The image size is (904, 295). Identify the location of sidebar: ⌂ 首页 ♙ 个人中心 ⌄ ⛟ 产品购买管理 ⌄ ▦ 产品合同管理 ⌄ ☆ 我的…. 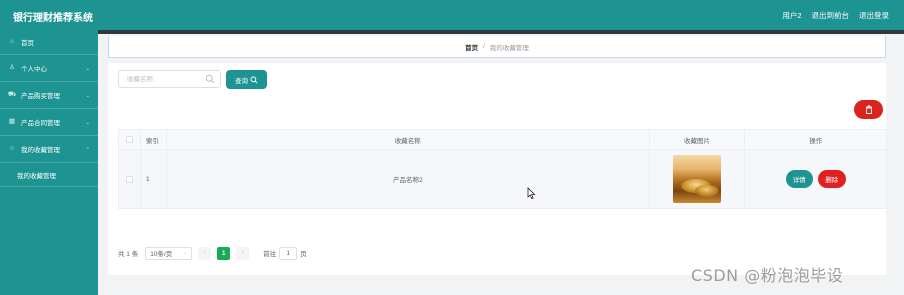
(49, 162).